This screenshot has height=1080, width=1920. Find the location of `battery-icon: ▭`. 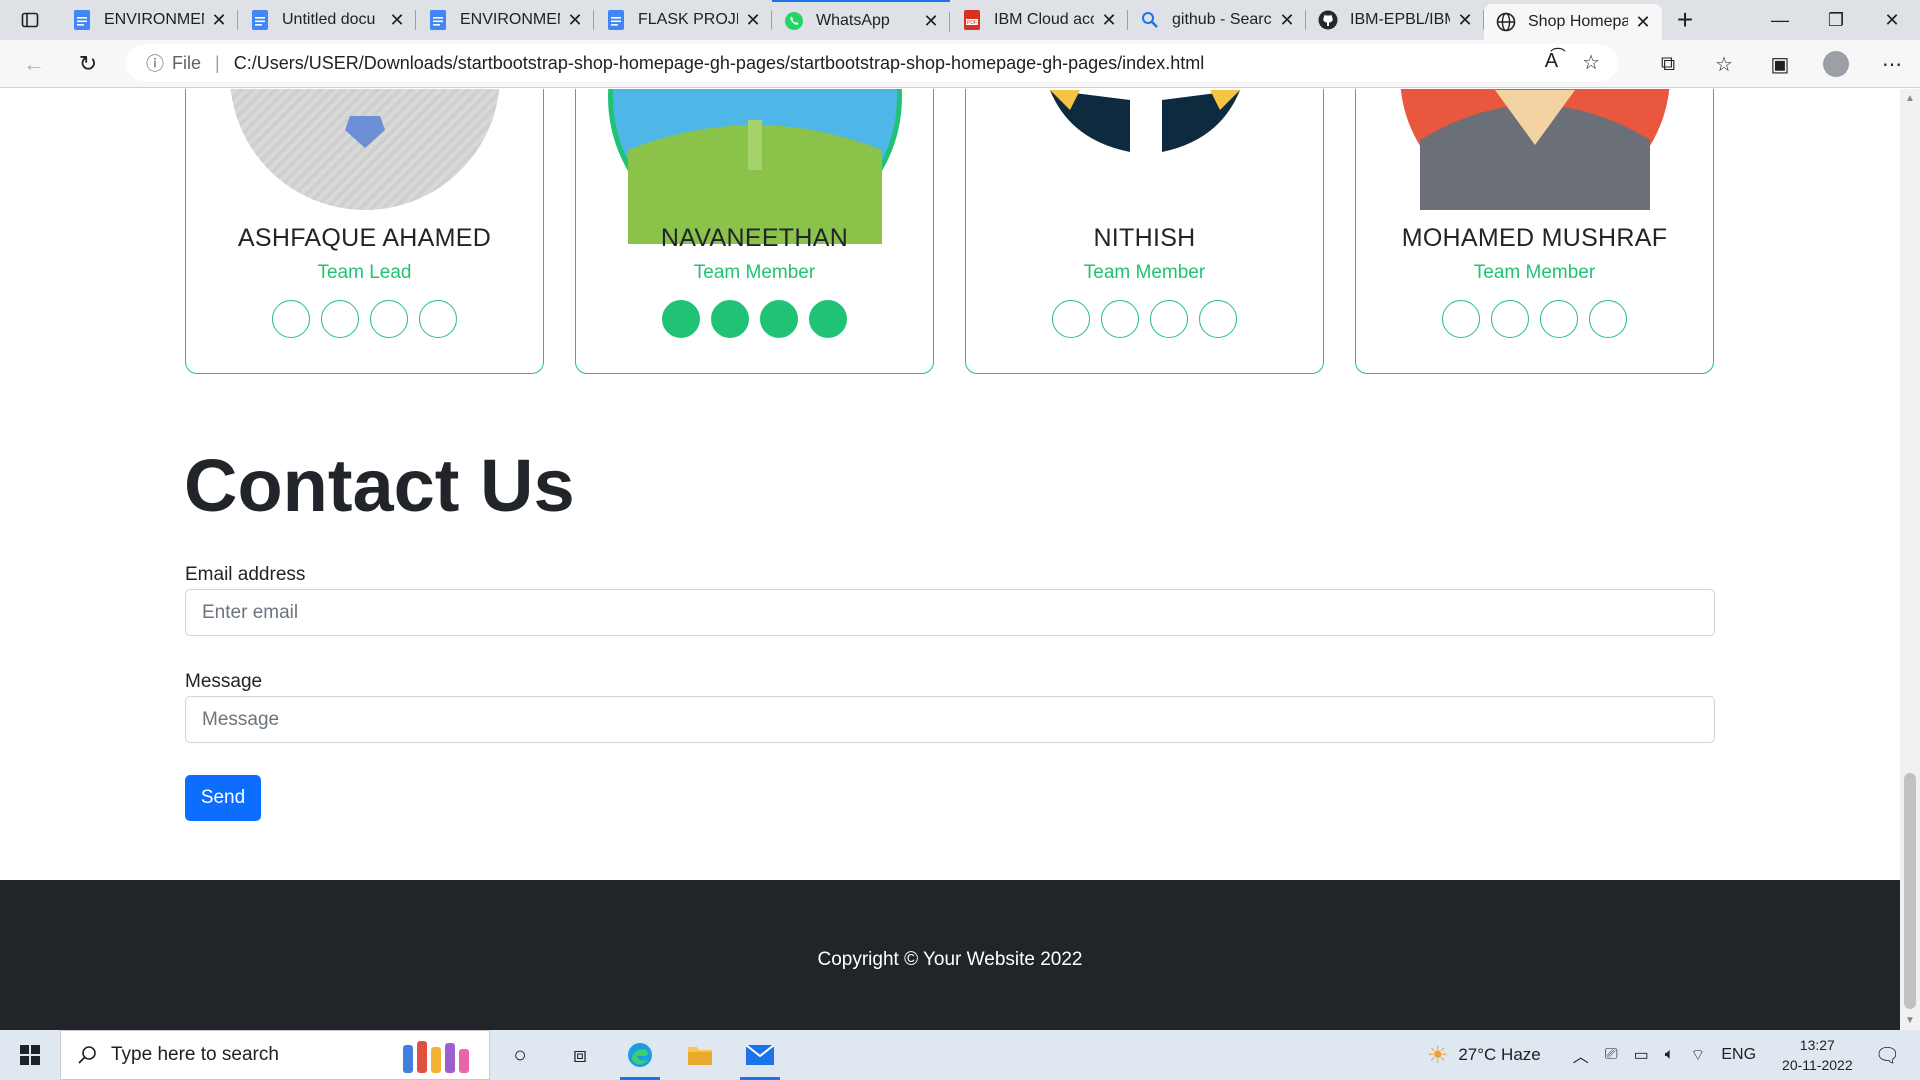

battery-icon: ▭ is located at coordinates (1641, 1055).